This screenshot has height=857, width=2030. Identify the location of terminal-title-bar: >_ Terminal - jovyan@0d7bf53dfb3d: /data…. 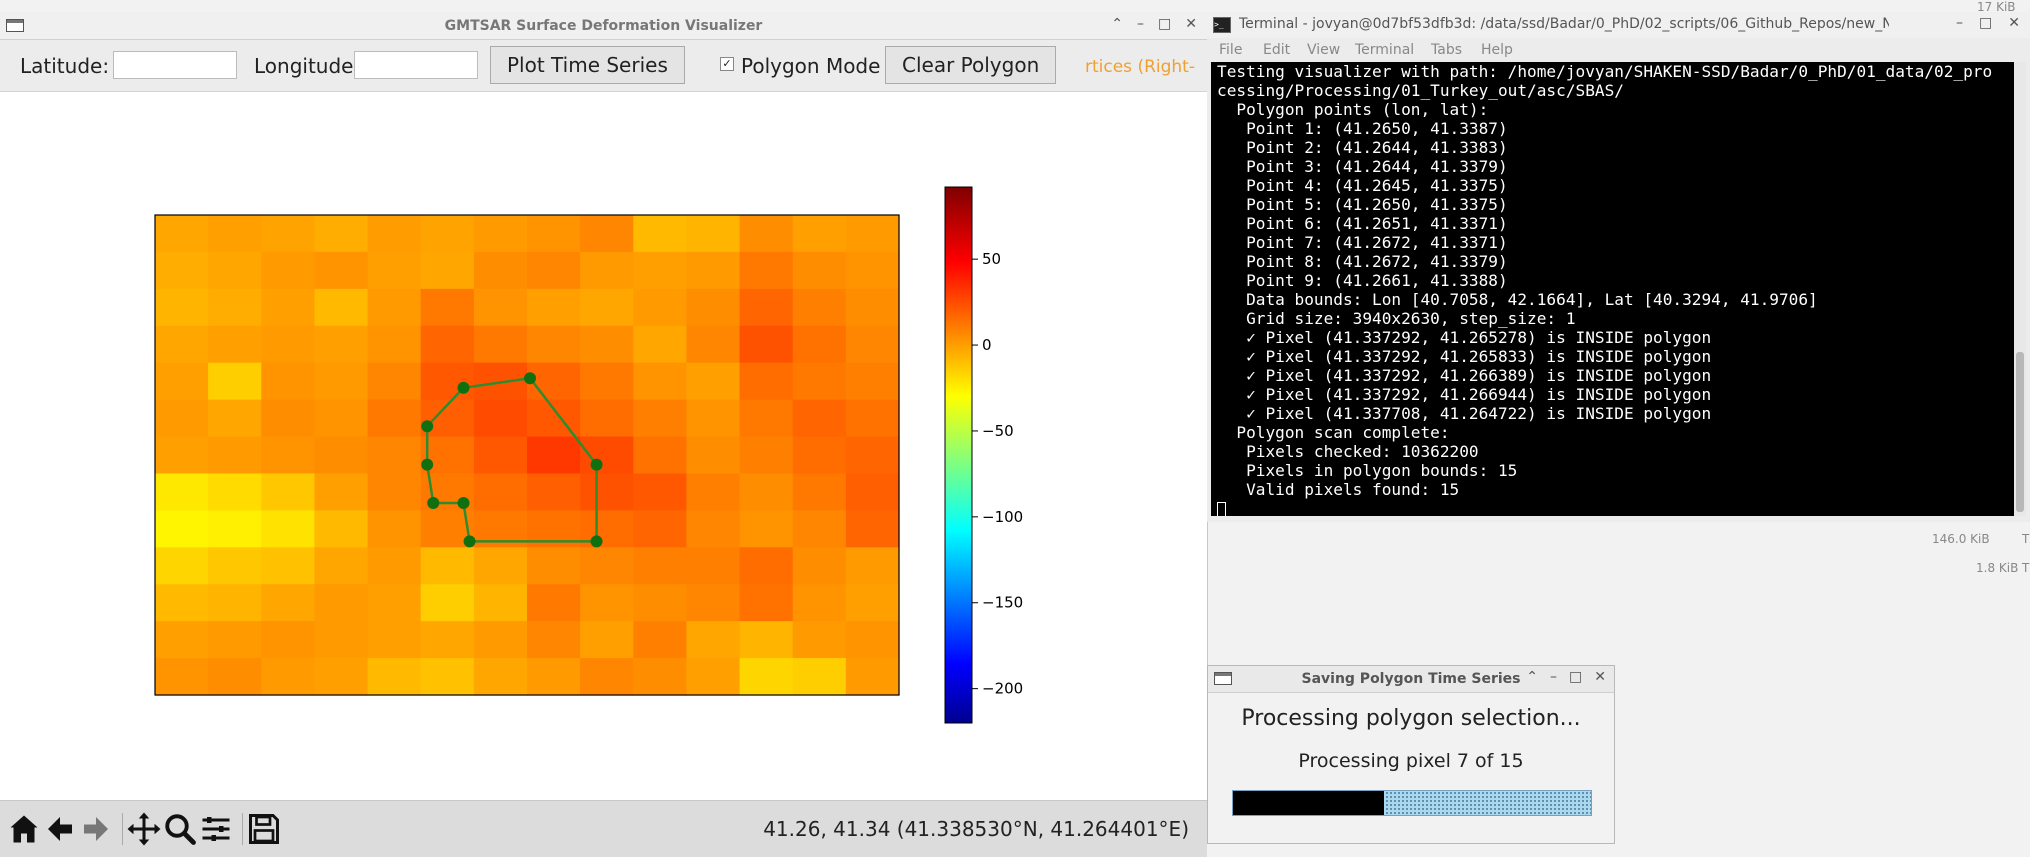
(1618, 25).